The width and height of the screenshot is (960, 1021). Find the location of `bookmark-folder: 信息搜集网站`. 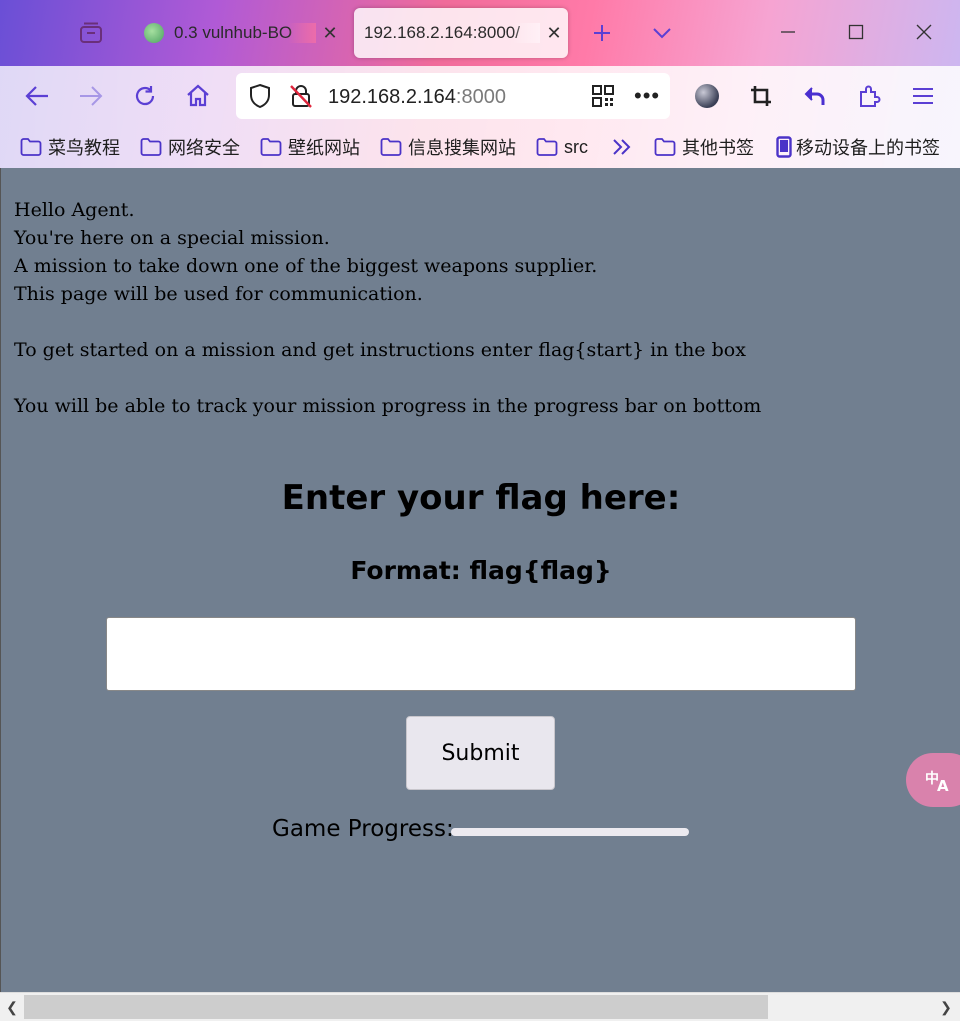

bookmark-folder: 信息搜集网站 is located at coordinates (448, 147).